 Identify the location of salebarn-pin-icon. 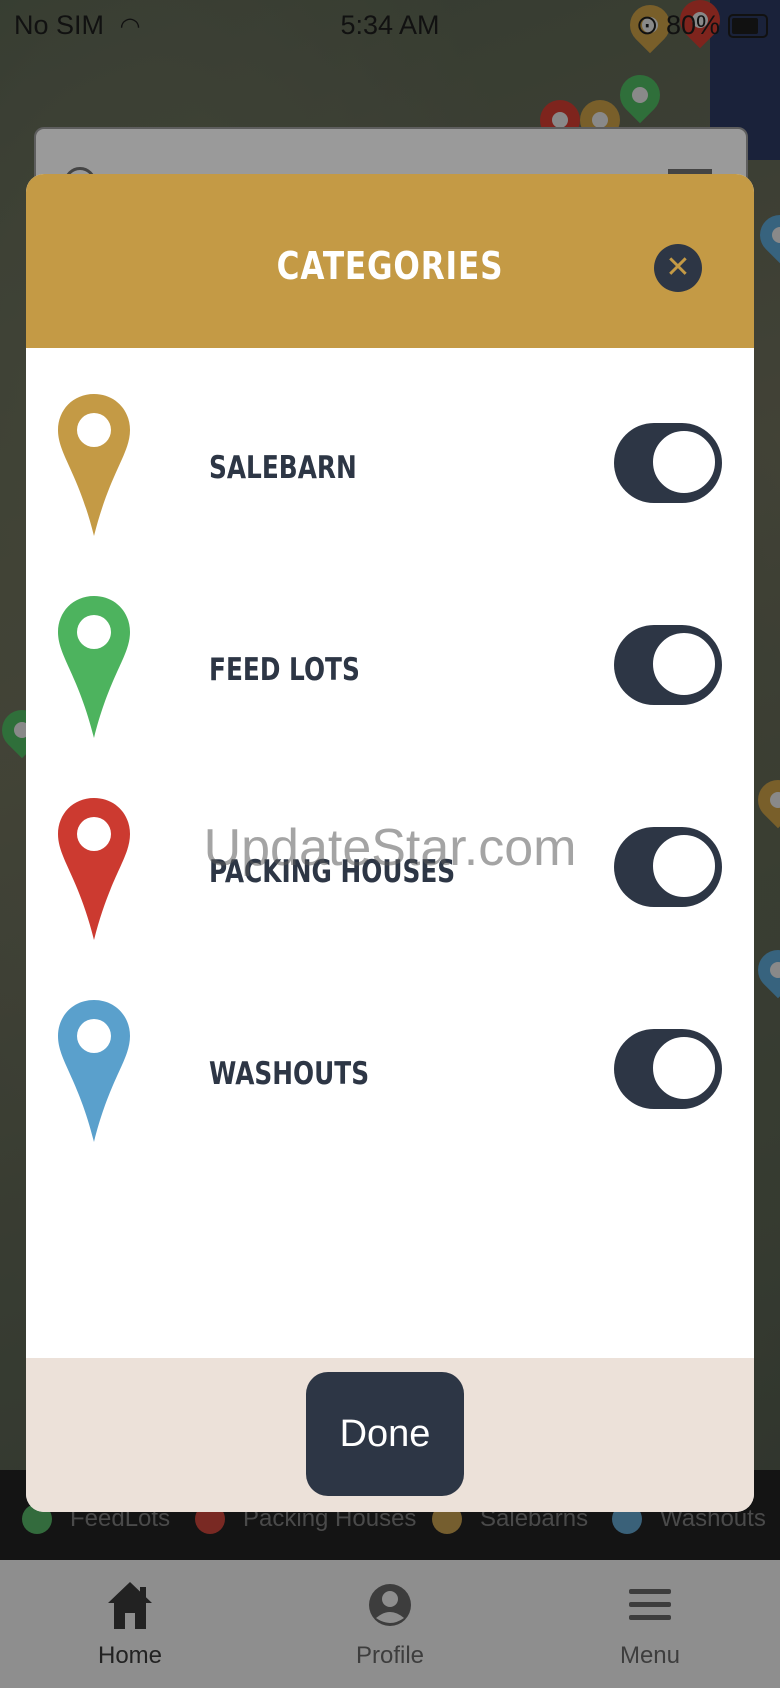
(94, 465).